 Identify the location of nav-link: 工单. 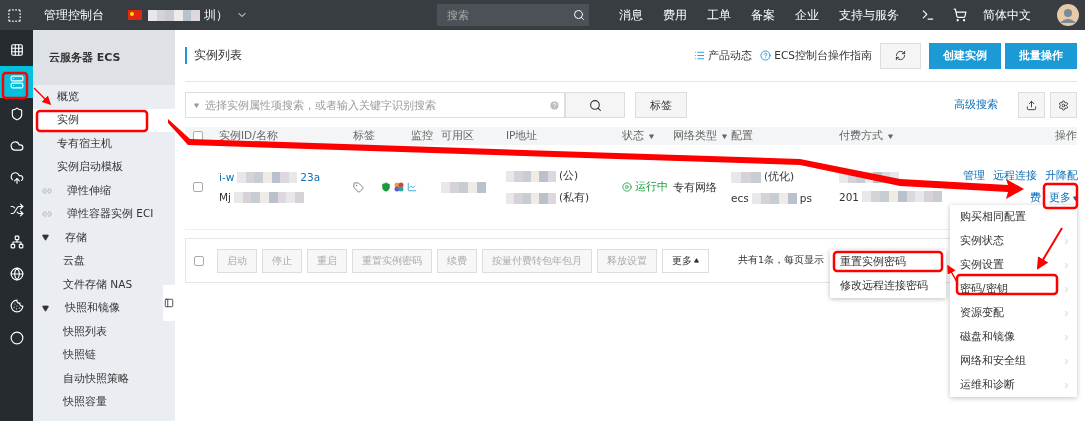
(719, 15).